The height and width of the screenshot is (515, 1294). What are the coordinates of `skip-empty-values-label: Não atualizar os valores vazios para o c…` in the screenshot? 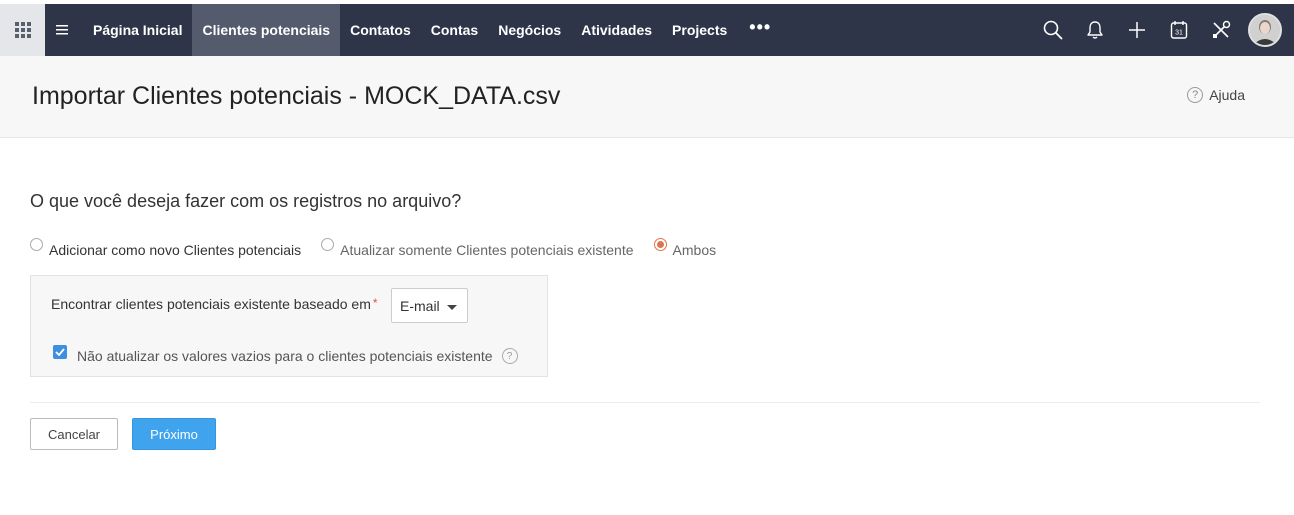 It's located at (285, 356).